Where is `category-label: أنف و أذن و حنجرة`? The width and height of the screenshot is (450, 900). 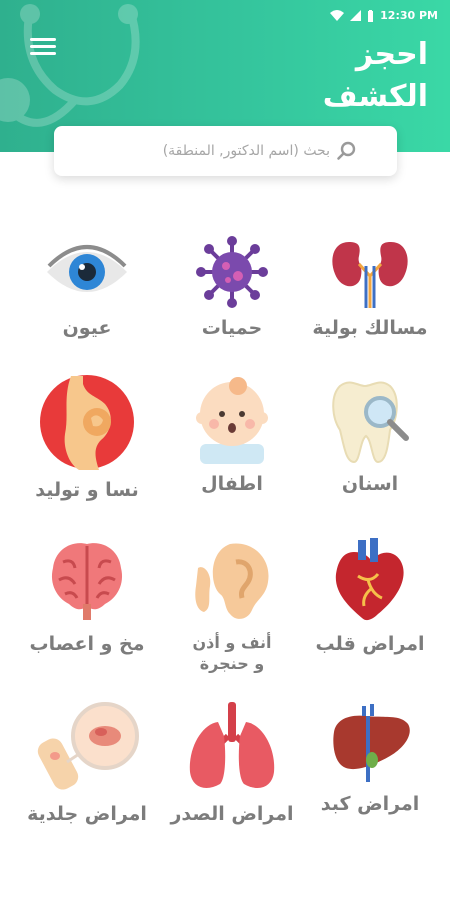
category-label: أنف و أذن و حنجرة is located at coordinates (232, 653).